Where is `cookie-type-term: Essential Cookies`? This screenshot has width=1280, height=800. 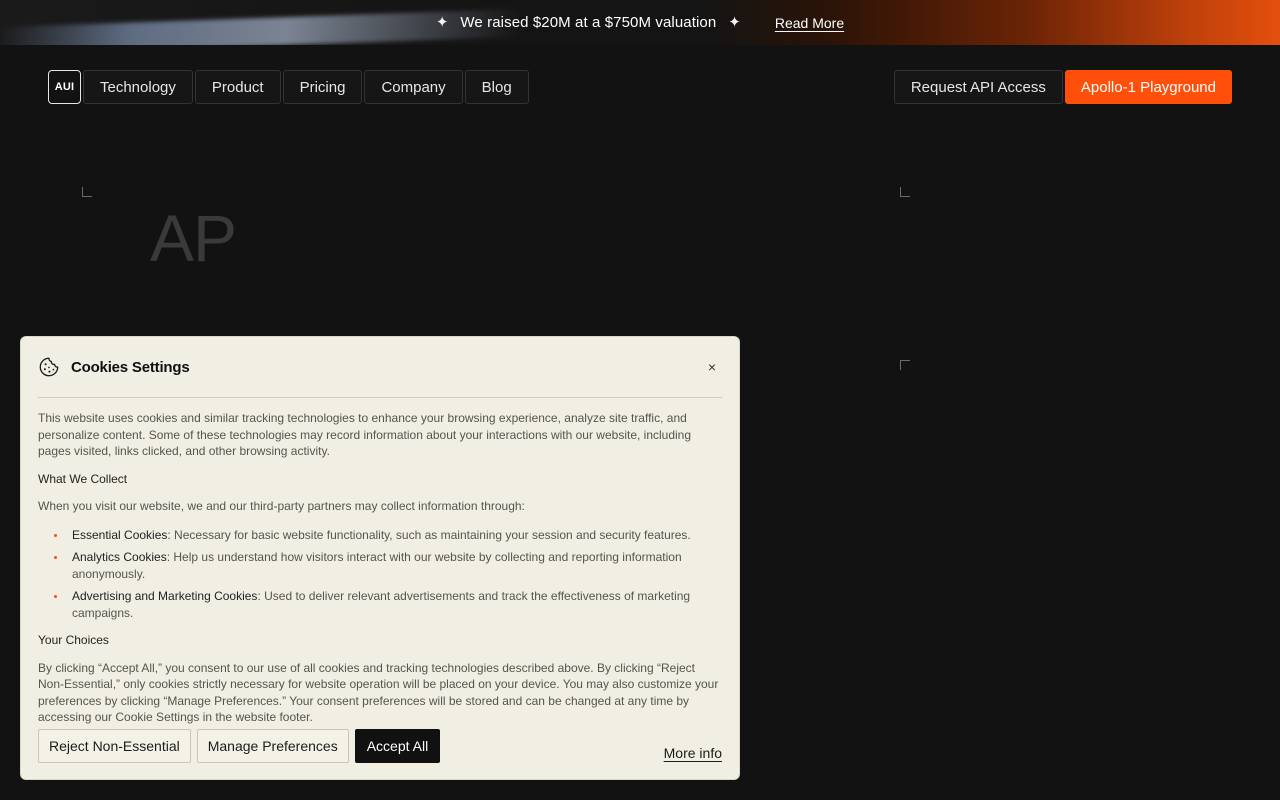 cookie-type-term: Essential Cookies is located at coordinates (120, 534).